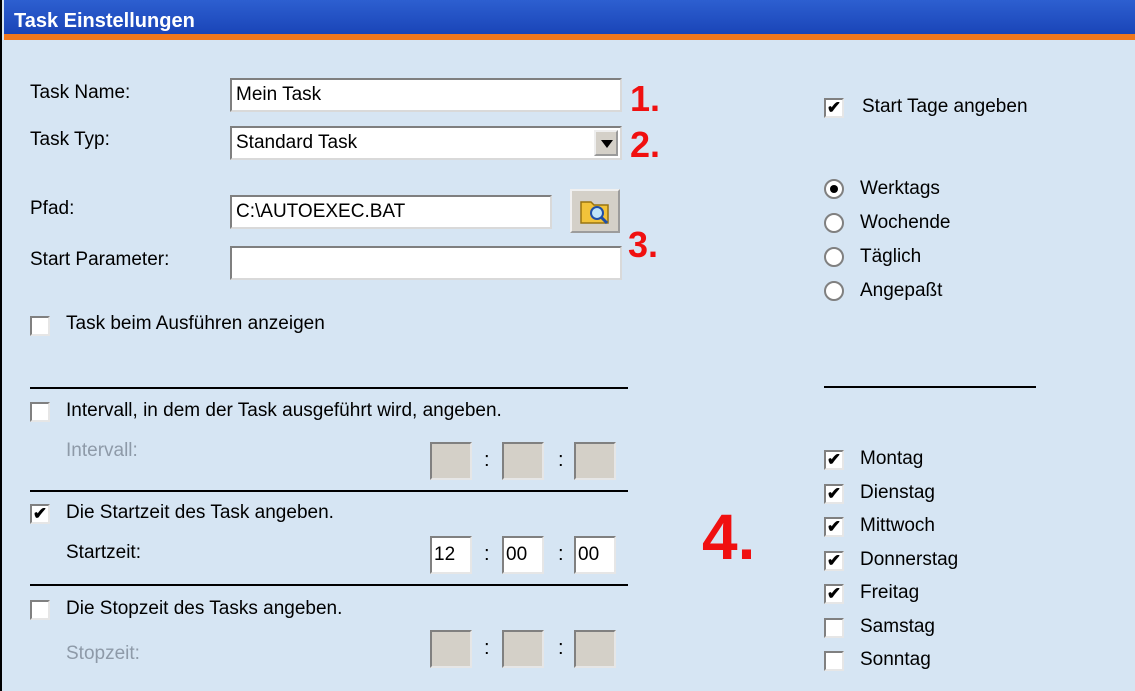 The width and height of the screenshot is (1135, 691). Describe the element at coordinates (451, 461) in the screenshot. I see `interval-hours` at that location.